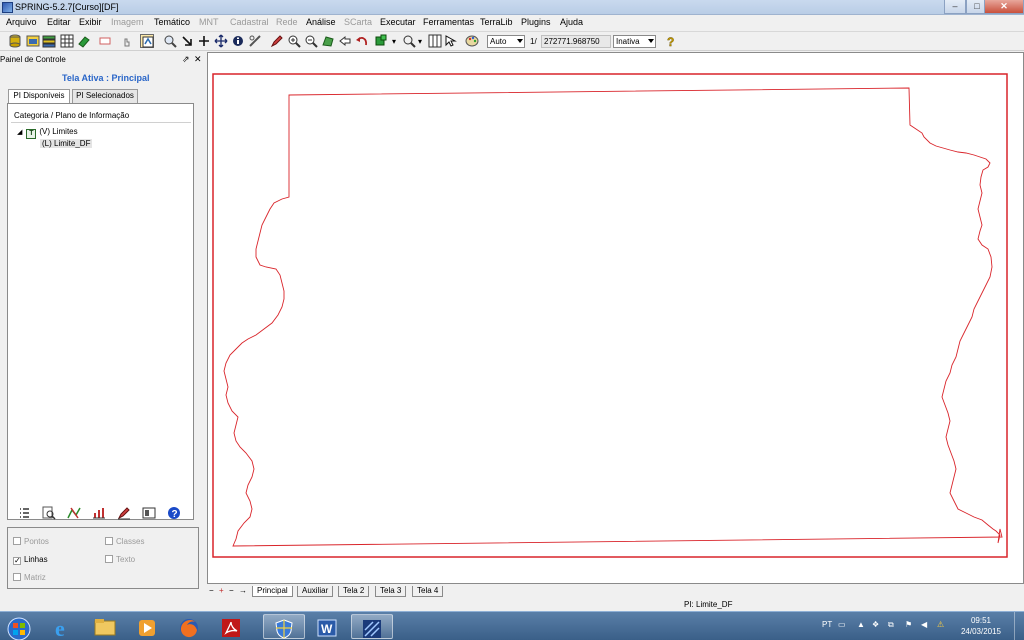  I want to click on menu-terralib: TerraLib, so click(496, 22).